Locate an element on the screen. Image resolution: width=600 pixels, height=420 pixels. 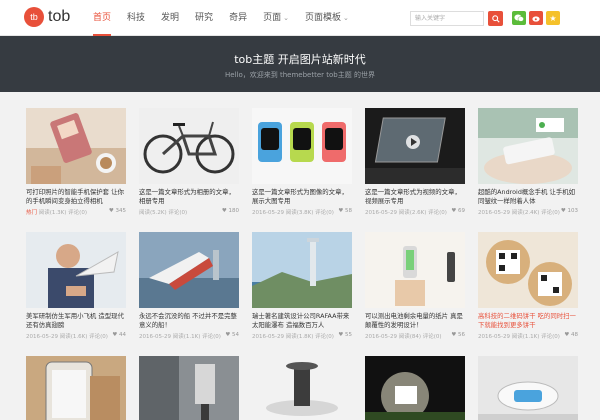
logo-badge-icon: tb is located at coordinates (34, 17).